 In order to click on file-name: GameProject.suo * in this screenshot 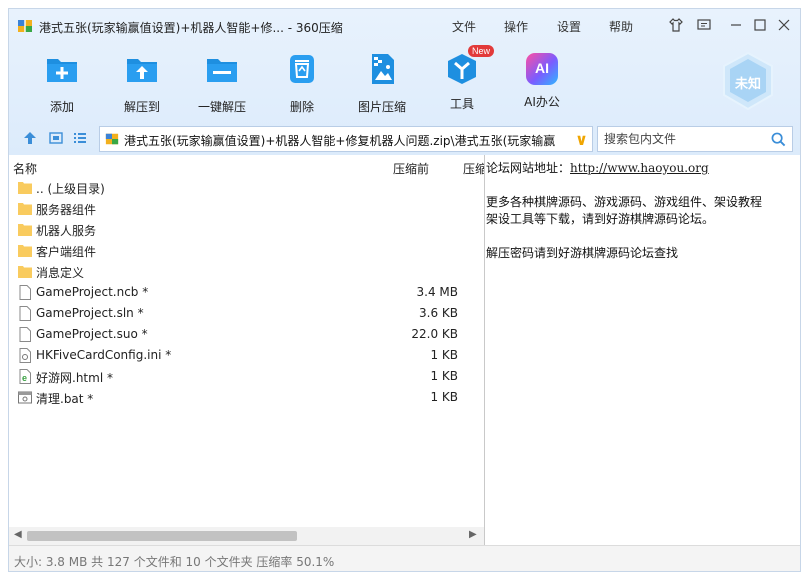, I will do `click(92, 334)`.